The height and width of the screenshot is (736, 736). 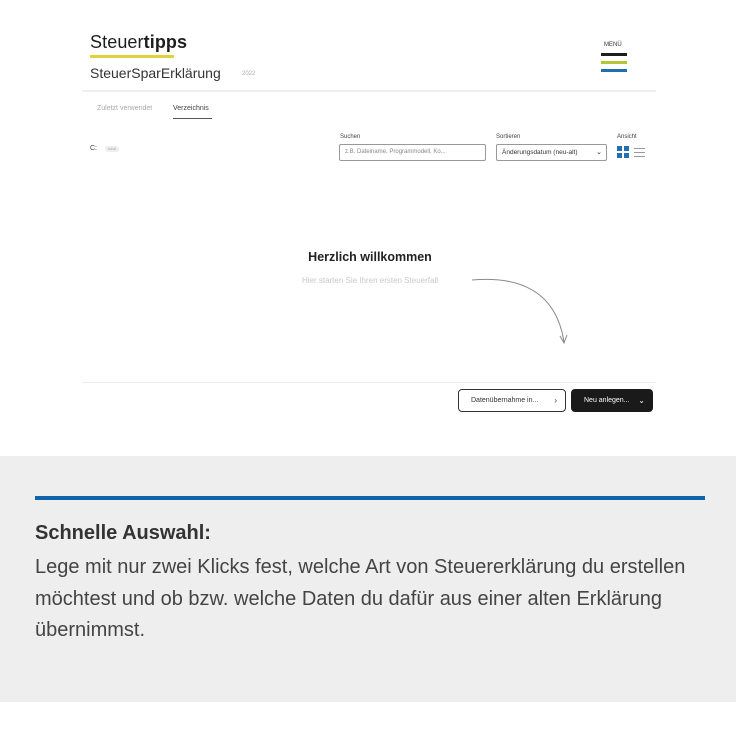 I want to click on search-label: Suchen, so click(x=350, y=137).